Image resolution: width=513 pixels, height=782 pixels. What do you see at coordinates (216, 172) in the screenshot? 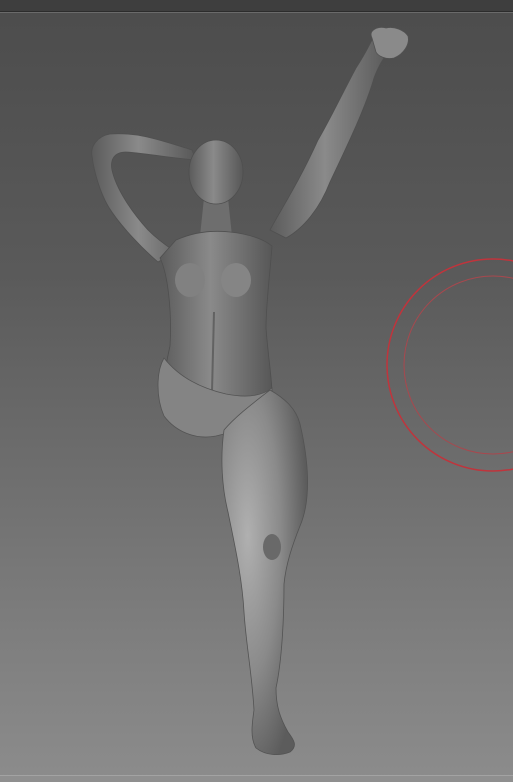
I see `model-head` at bounding box center [216, 172].